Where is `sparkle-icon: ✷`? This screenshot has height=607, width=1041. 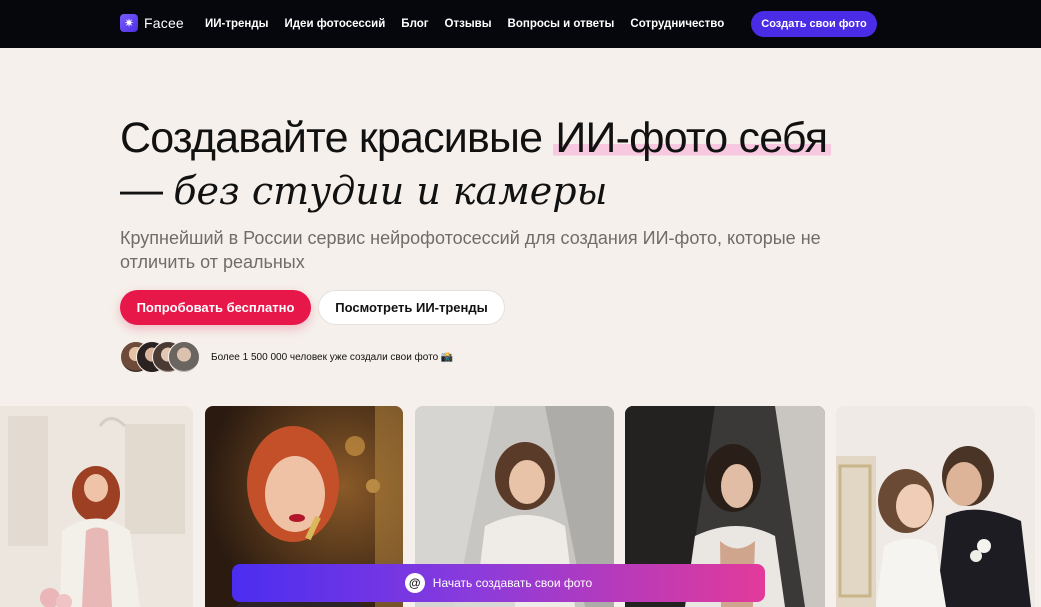
sparkle-icon: ✷ is located at coordinates (129, 23).